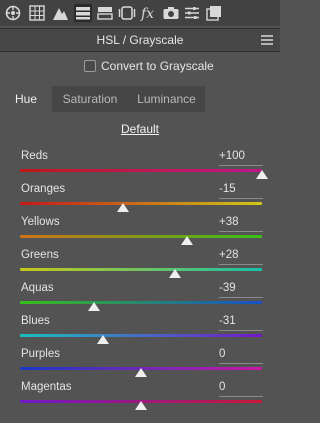 This screenshot has width=320, height=423. I want to click on slider-label: Aquas, so click(37, 288).